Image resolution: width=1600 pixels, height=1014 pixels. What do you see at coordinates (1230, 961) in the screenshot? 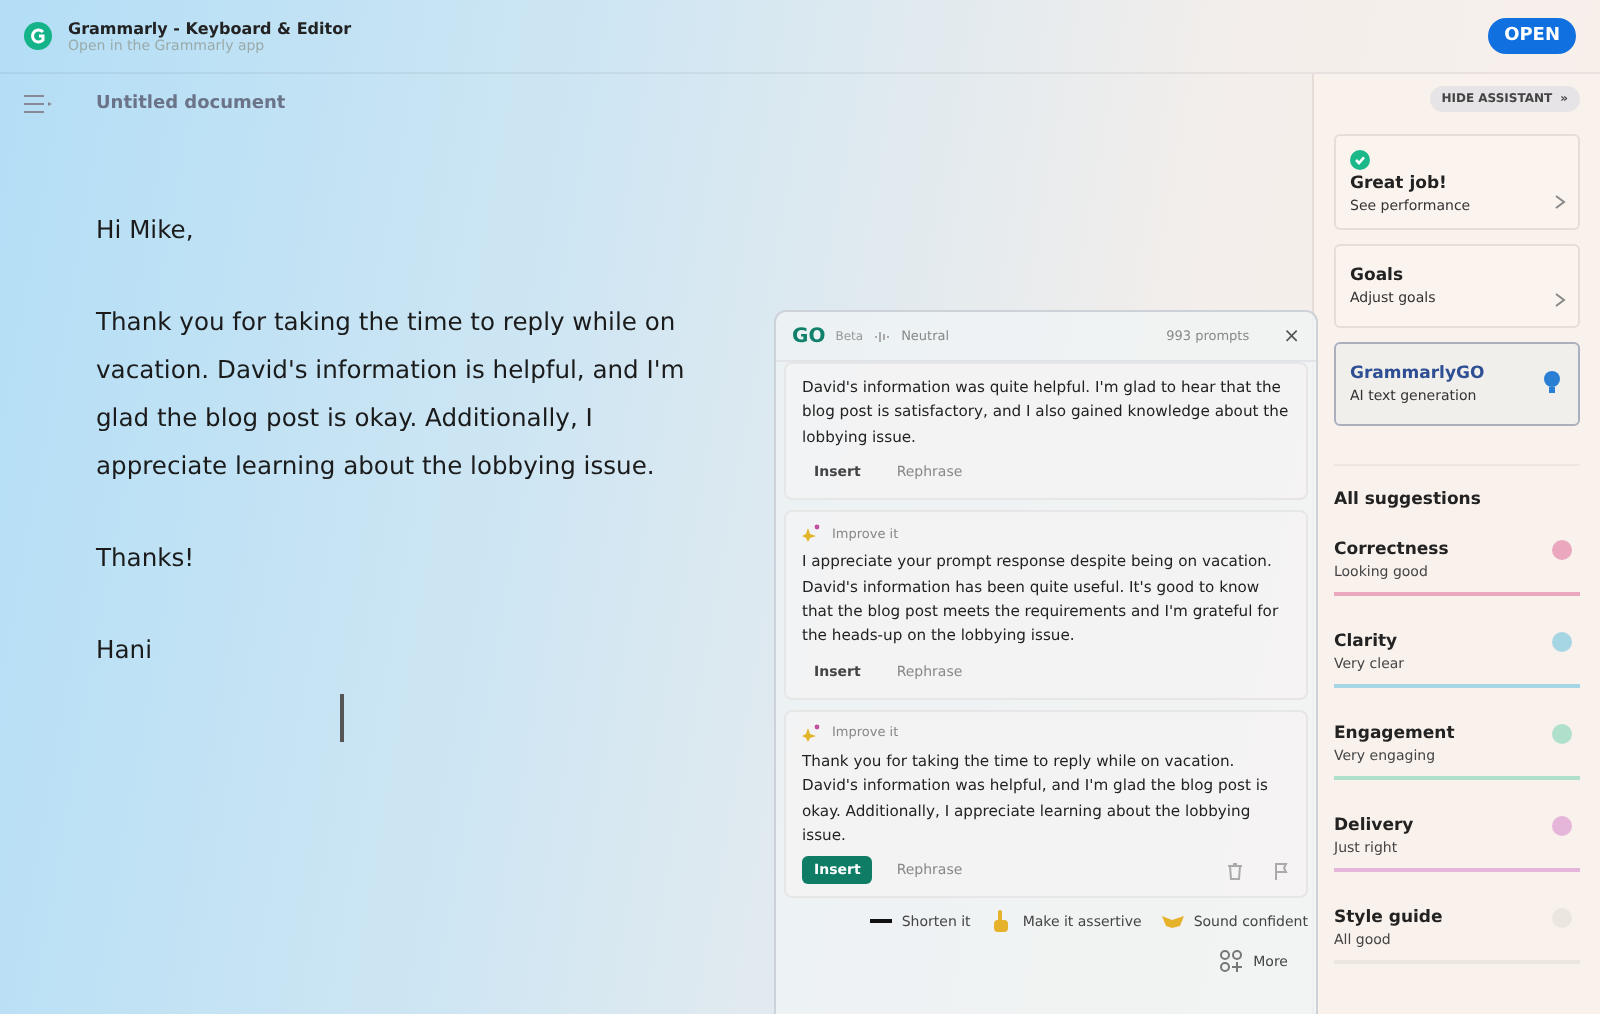
I see `grid-icon` at bounding box center [1230, 961].